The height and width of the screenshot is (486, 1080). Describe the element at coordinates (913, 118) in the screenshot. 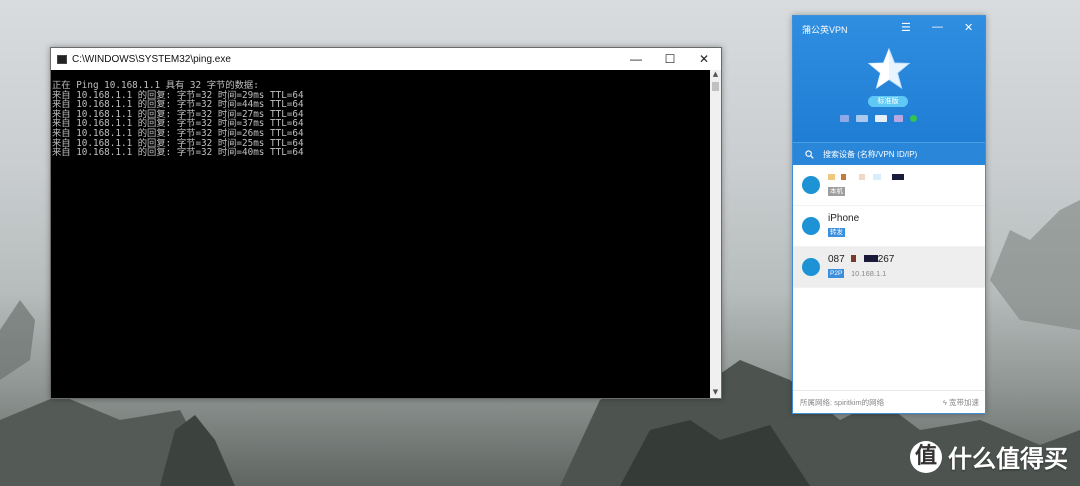

I see `online-indicator-icon` at that location.